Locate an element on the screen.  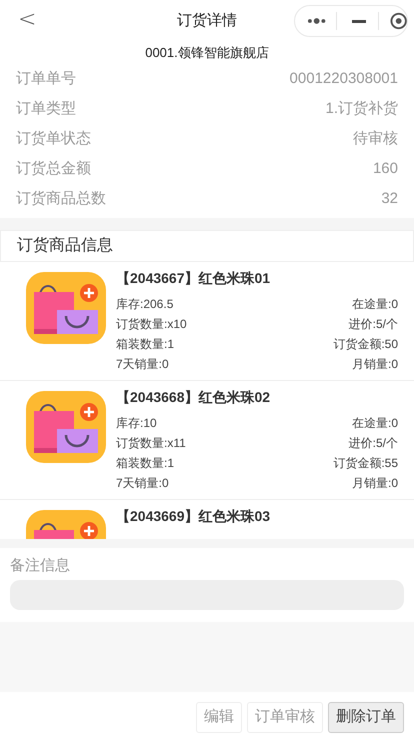
page-title: 订货详情 is located at coordinates (207, 20).